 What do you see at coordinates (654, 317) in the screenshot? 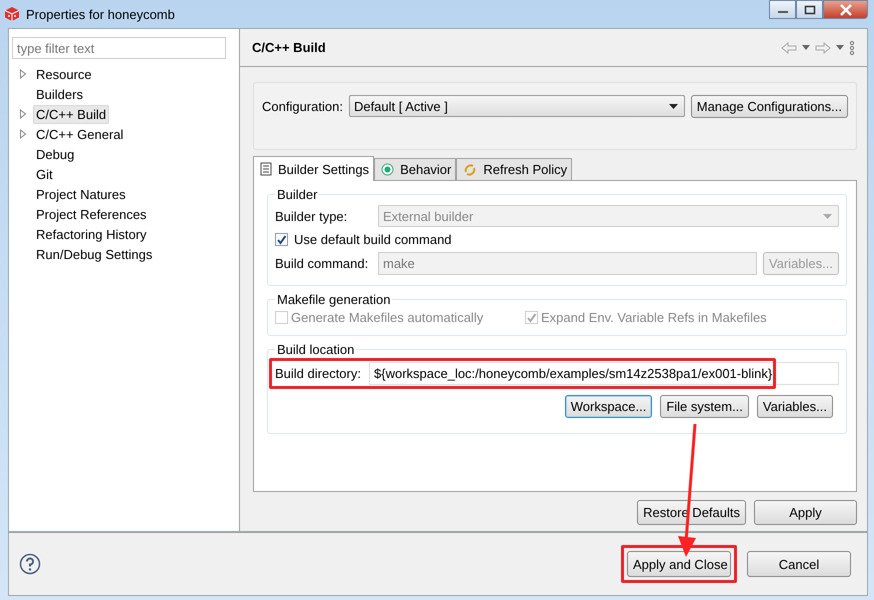
I see `checkbox-label: Expand Env. Variable Refs in Makefiles` at bounding box center [654, 317].